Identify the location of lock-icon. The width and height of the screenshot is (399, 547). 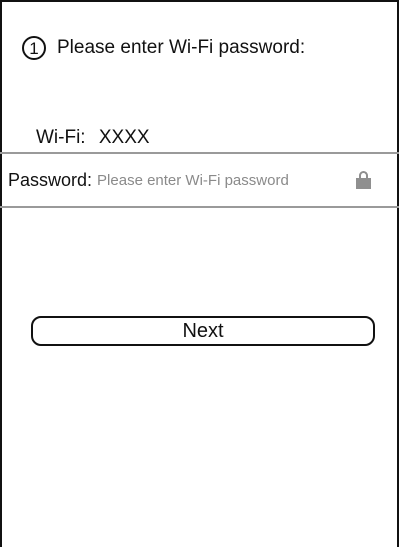
(364, 180).